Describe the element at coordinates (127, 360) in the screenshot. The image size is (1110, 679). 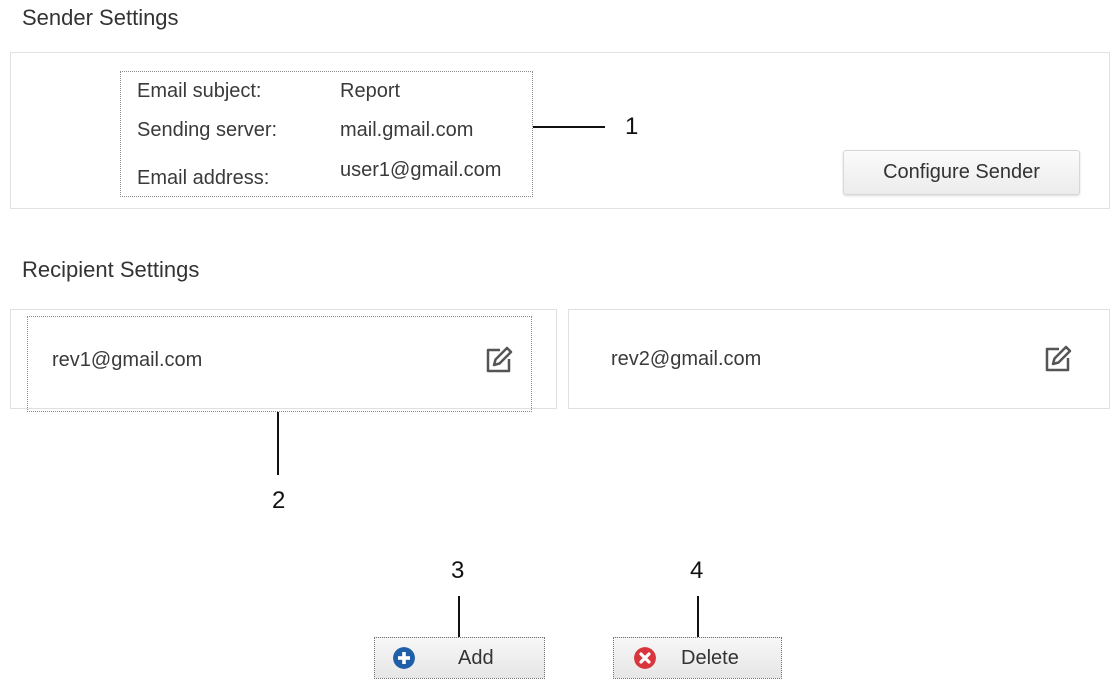
I see `recipient-email-1: rev1@gmail.com` at that location.